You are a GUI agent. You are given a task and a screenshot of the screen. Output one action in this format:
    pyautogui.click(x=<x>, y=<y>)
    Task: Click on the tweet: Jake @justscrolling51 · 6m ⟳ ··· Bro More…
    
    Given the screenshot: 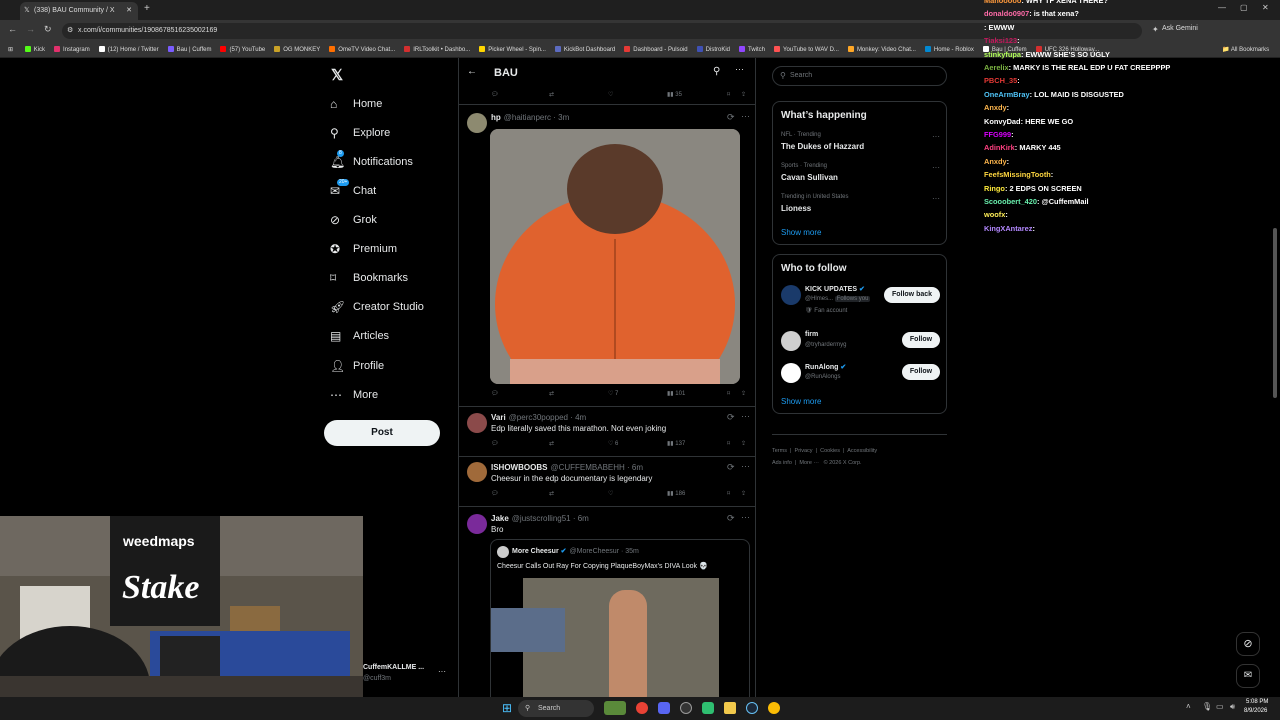 What is the action you would take?
    pyautogui.click(x=607, y=602)
    